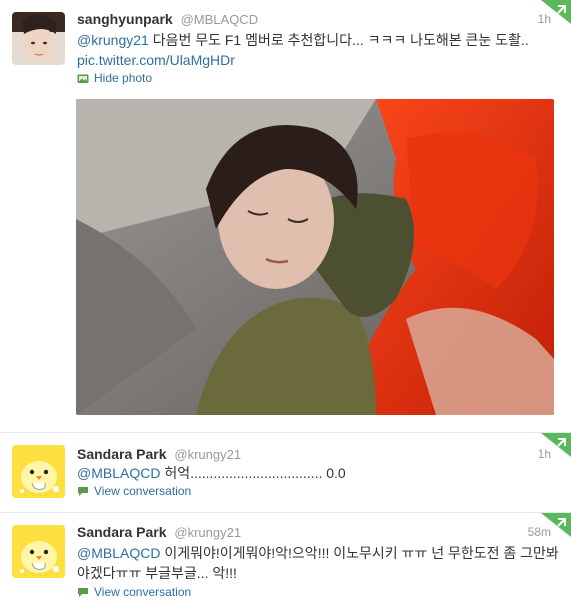  I want to click on username: @MBLAQCD, so click(220, 19).